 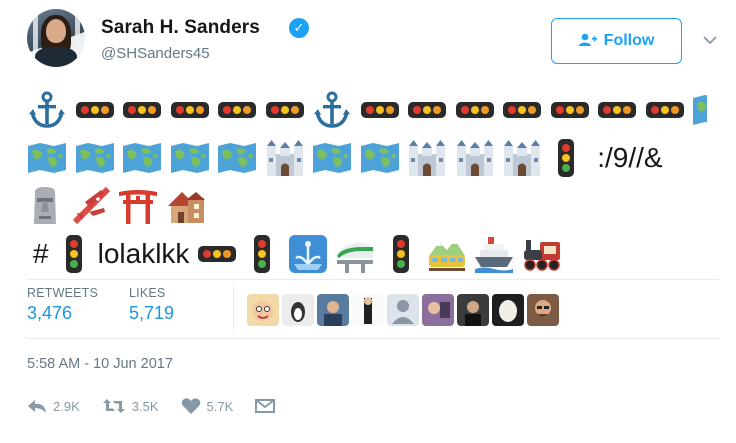 I want to click on hashtag-symbol: #, so click(x=41, y=253).